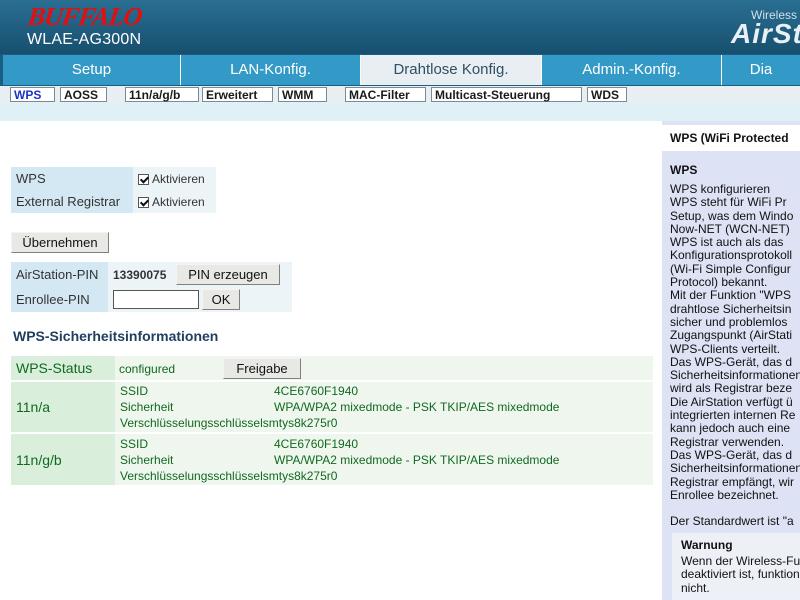  What do you see at coordinates (60, 242) in the screenshot?
I see `apply-button: Übernehmen` at bounding box center [60, 242].